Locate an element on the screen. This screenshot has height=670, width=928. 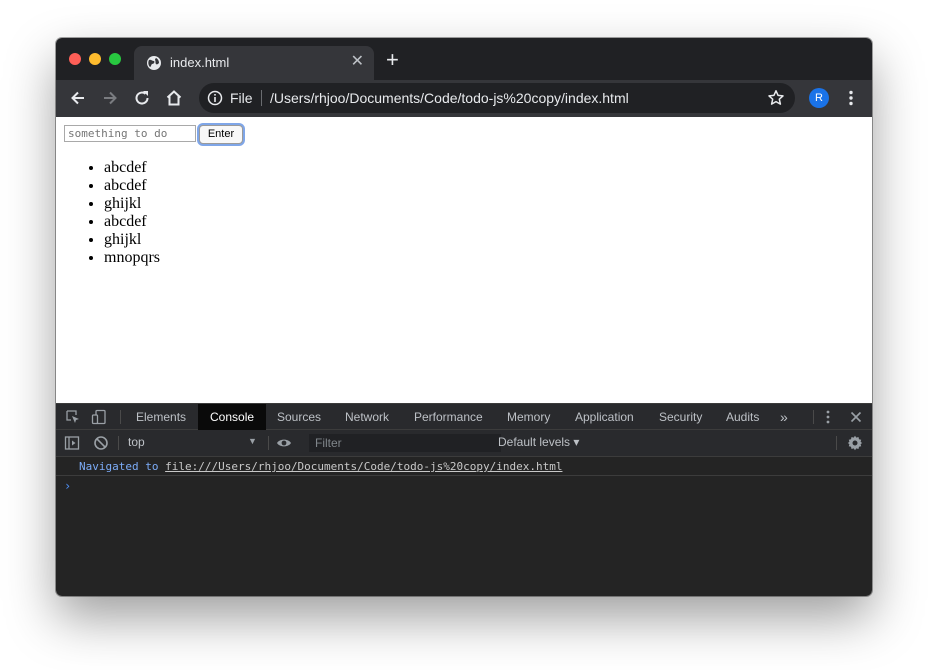
omnibox-divider is located at coordinates (261, 98).